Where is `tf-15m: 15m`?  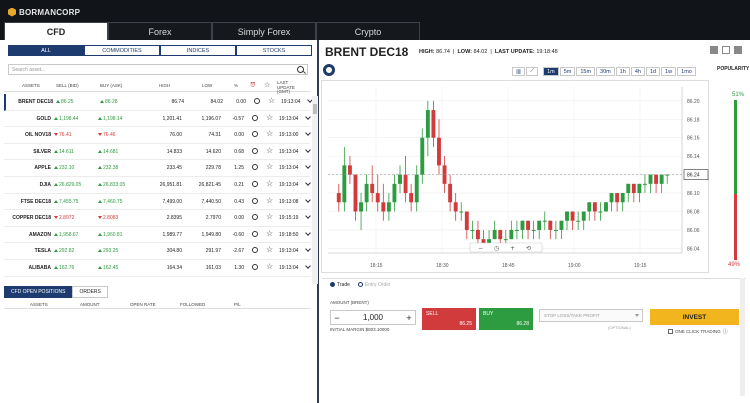 tf-15m: 15m is located at coordinates (586, 71).